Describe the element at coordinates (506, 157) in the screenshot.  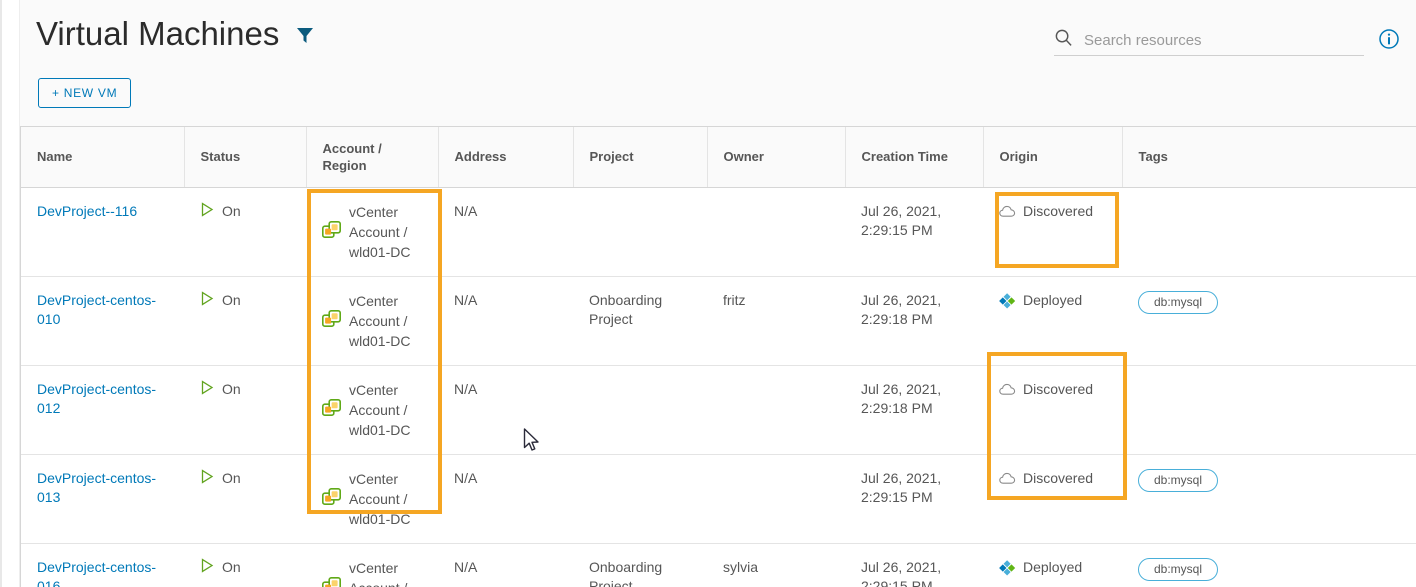
I see `column-header-address: Address` at that location.